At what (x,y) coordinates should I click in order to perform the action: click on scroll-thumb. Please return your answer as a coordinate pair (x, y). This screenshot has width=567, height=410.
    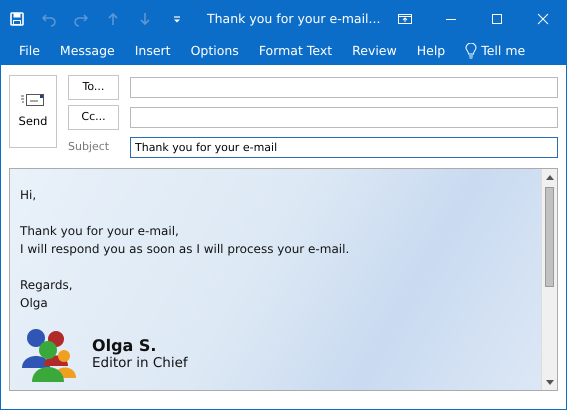
    Looking at the image, I should click on (549, 237).